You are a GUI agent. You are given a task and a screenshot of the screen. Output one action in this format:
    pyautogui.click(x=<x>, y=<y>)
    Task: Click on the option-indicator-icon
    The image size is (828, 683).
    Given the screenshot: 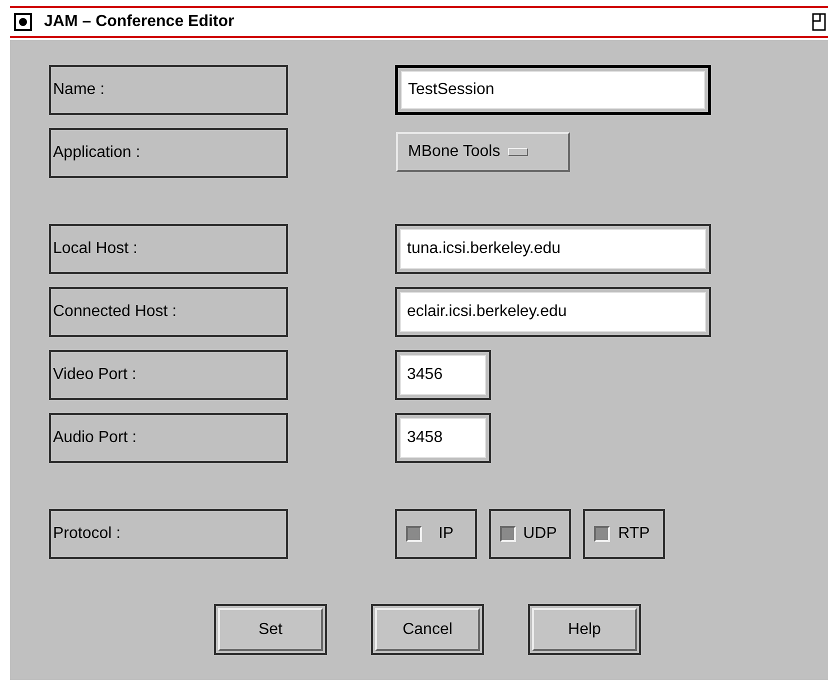 What is the action you would take?
    pyautogui.click(x=518, y=152)
    